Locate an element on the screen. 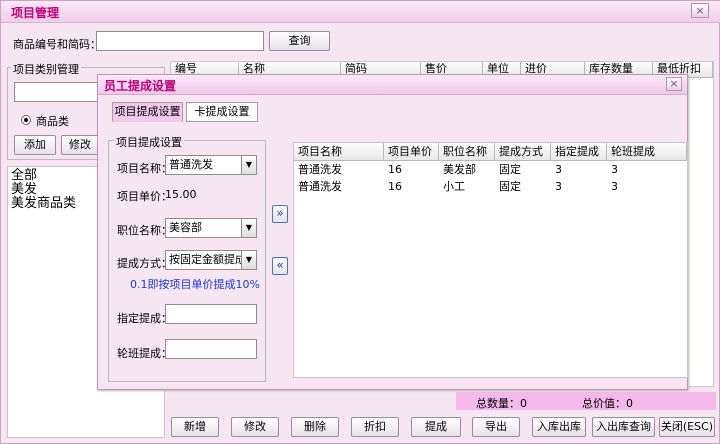  new-button: 新增 is located at coordinates (195, 427).